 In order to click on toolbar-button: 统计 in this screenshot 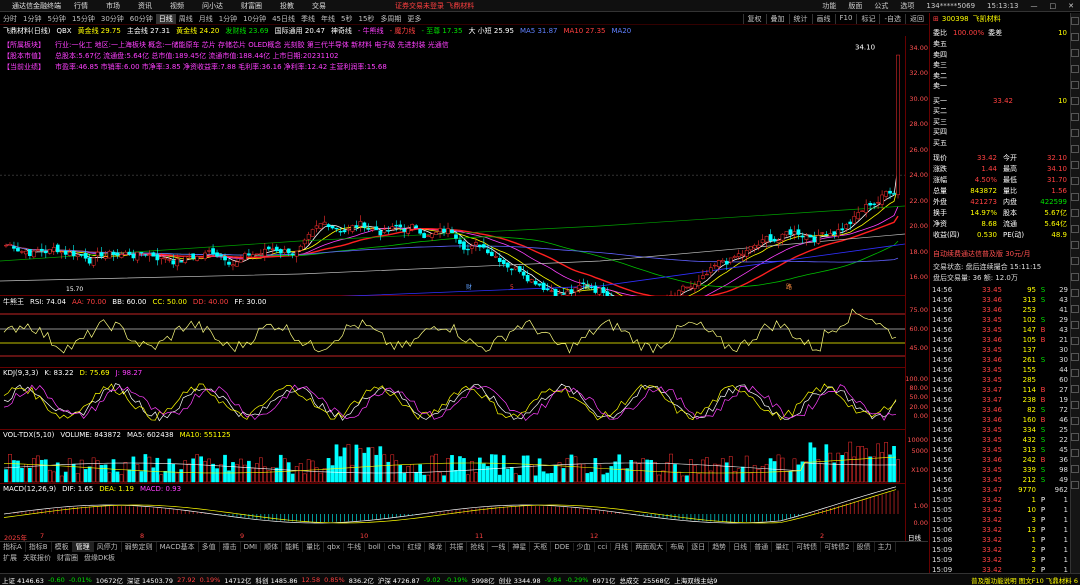, I will do `click(800, 18)`.